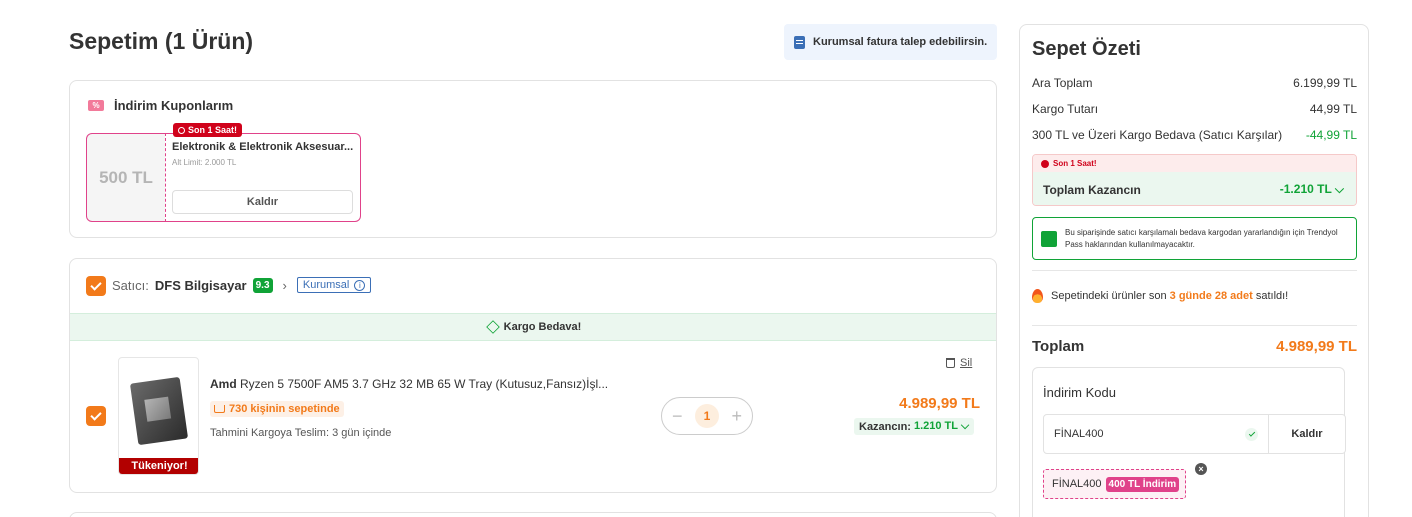 This screenshot has width=1412, height=517. What do you see at coordinates (1194, 83) in the screenshot?
I see `subtotal-row: Ara Toplam 6.199,99 TL` at bounding box center [1194, 83].